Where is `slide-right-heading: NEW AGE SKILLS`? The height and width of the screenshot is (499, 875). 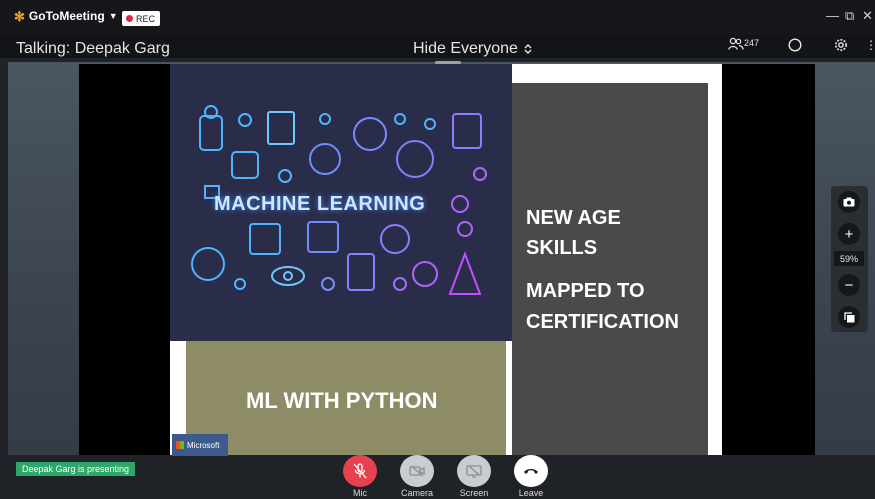 slide-right-heading: NEW AGE SKILLS is located at coordinates (573, 233).